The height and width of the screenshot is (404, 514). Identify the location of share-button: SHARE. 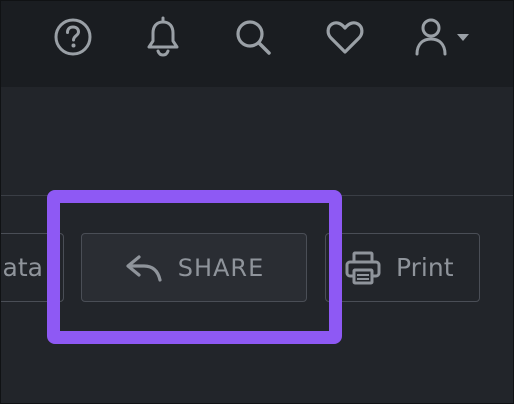
(194, 267).